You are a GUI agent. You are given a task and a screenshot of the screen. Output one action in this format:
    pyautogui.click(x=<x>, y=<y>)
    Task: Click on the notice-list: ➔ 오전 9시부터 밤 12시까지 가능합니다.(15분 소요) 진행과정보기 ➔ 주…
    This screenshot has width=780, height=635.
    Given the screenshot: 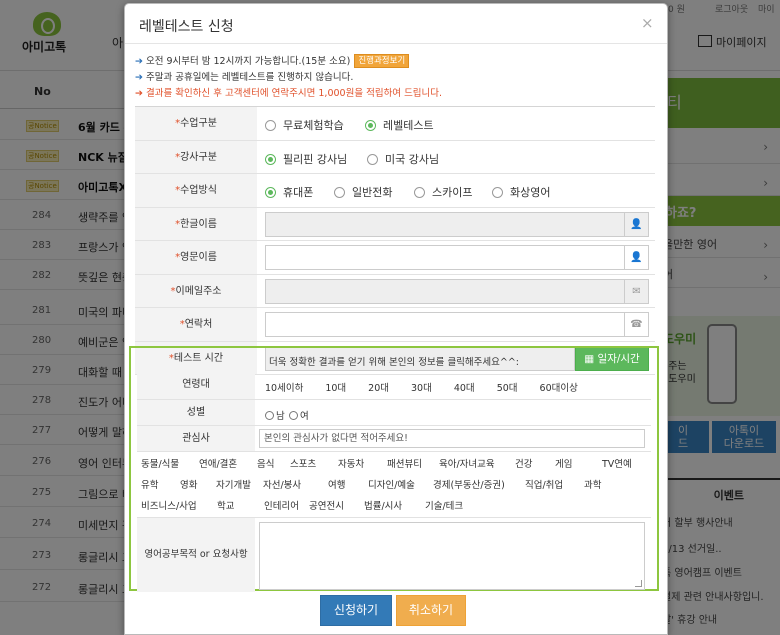 What is the action you would take?
    pyautogui.click(x=395, y=78)
    